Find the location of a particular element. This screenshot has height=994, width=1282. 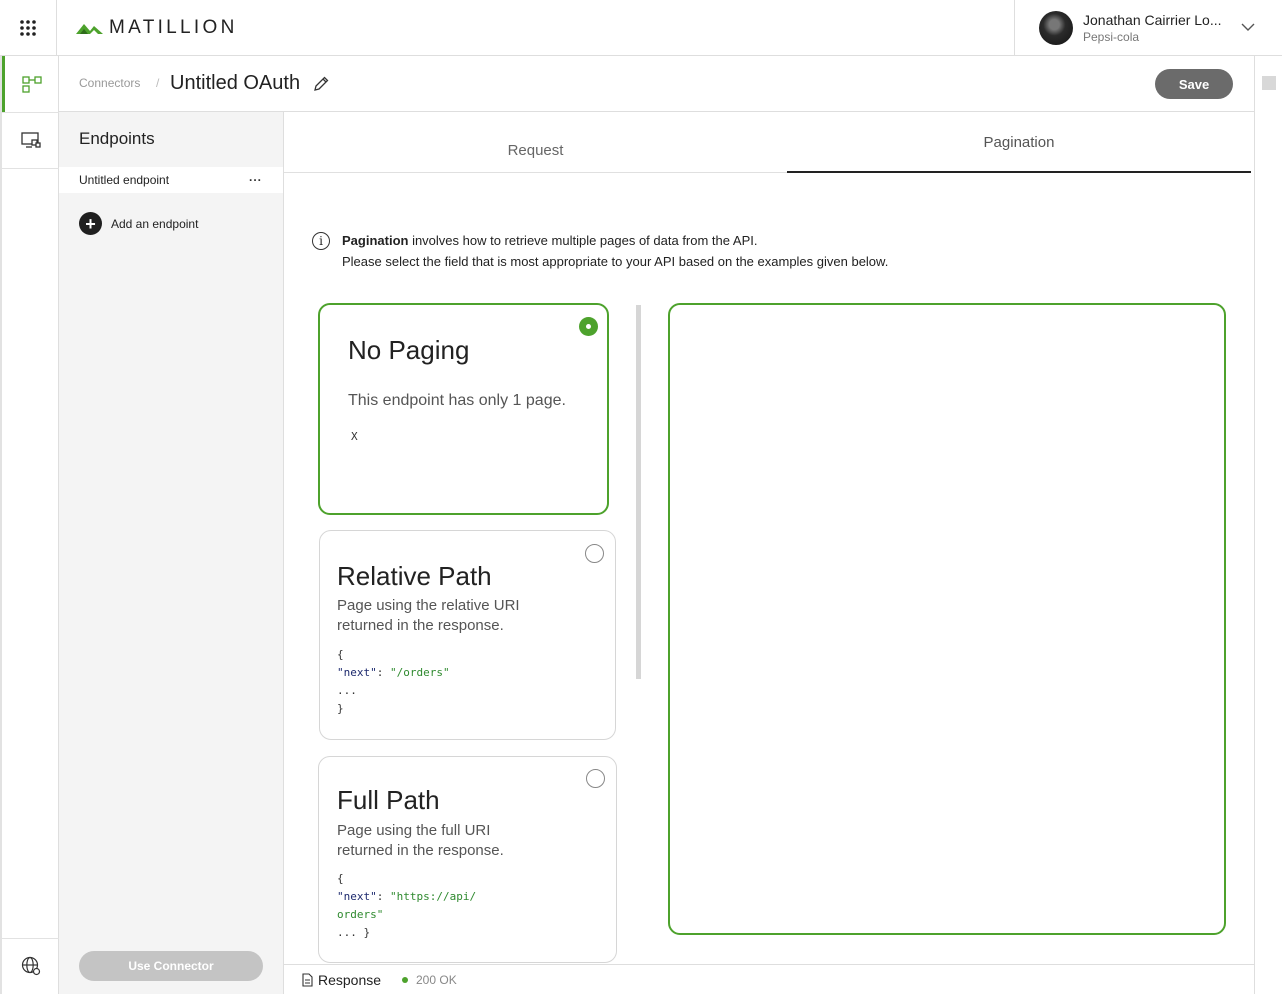

rail-item-connectors is located at coordinates (30, 84).